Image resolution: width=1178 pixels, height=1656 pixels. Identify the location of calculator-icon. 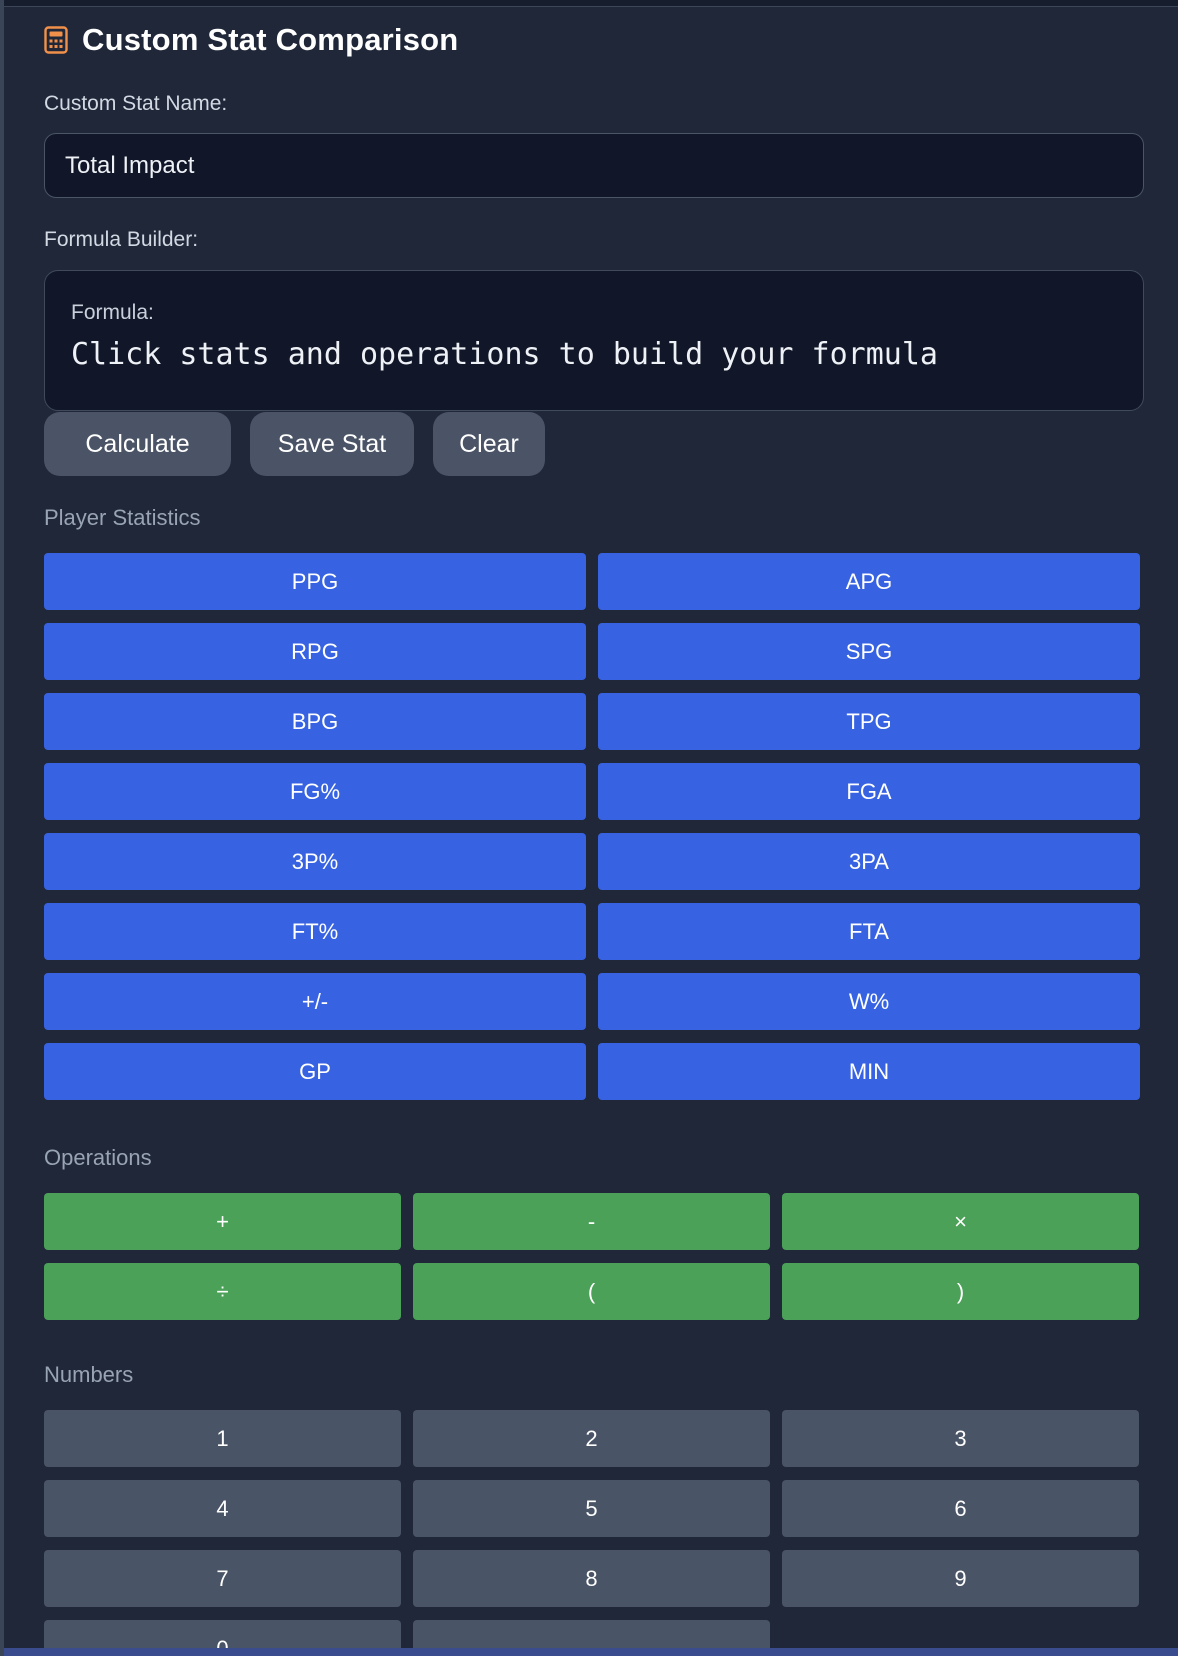
(56, 40).